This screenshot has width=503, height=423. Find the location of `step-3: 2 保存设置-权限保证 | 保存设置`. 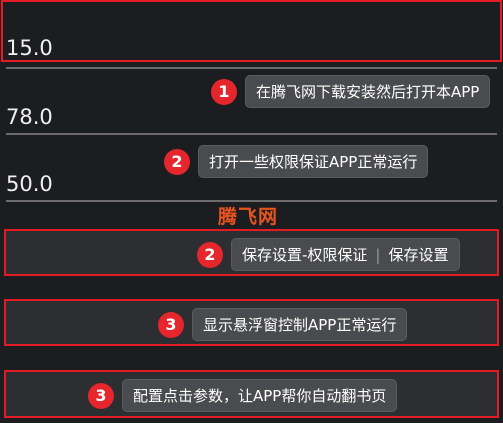

step-3: 2 保存设置-权限保证 | 保存设置 is located at coordinates (328, 254).